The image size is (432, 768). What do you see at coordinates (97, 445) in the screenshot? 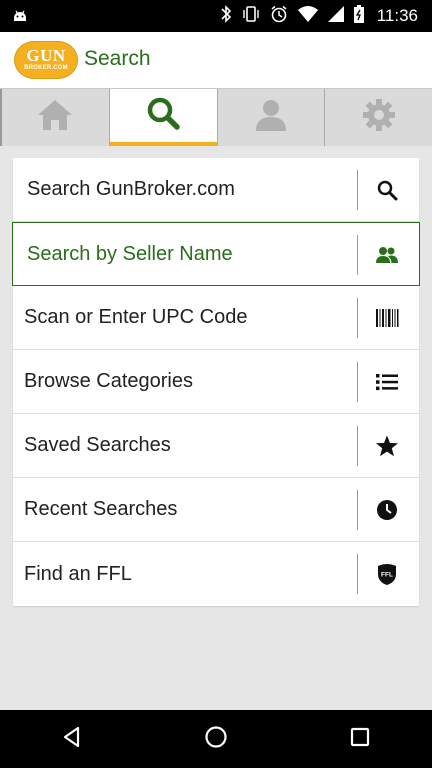
I see `row-label: Saved Searches` at bounding box center [97, 445].